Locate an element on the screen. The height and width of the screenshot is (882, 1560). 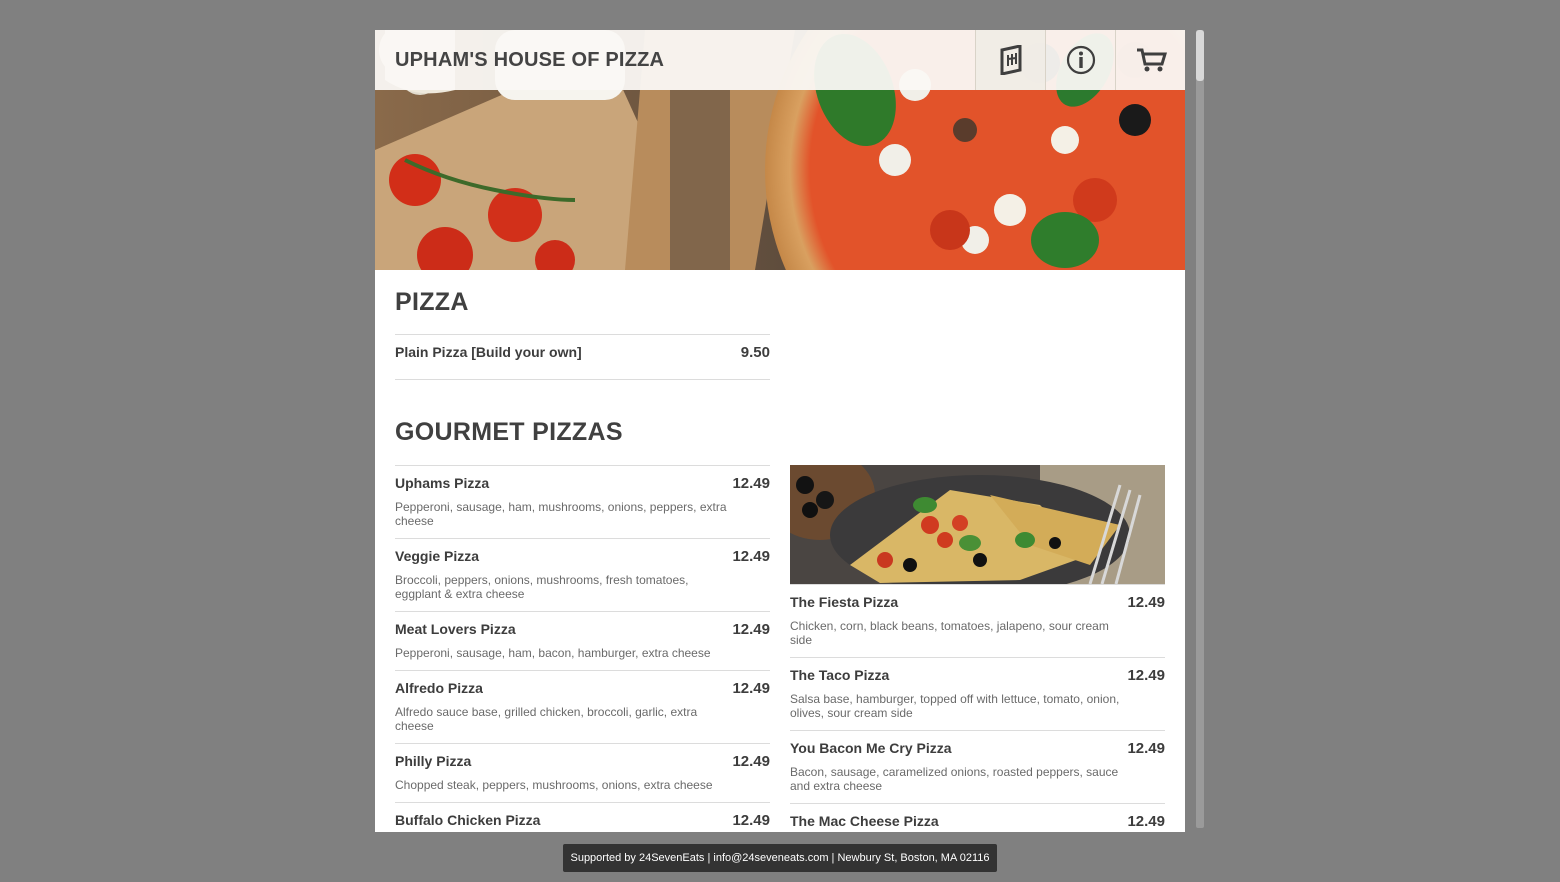
menu-book-button is located at coordinates (1010, 60).